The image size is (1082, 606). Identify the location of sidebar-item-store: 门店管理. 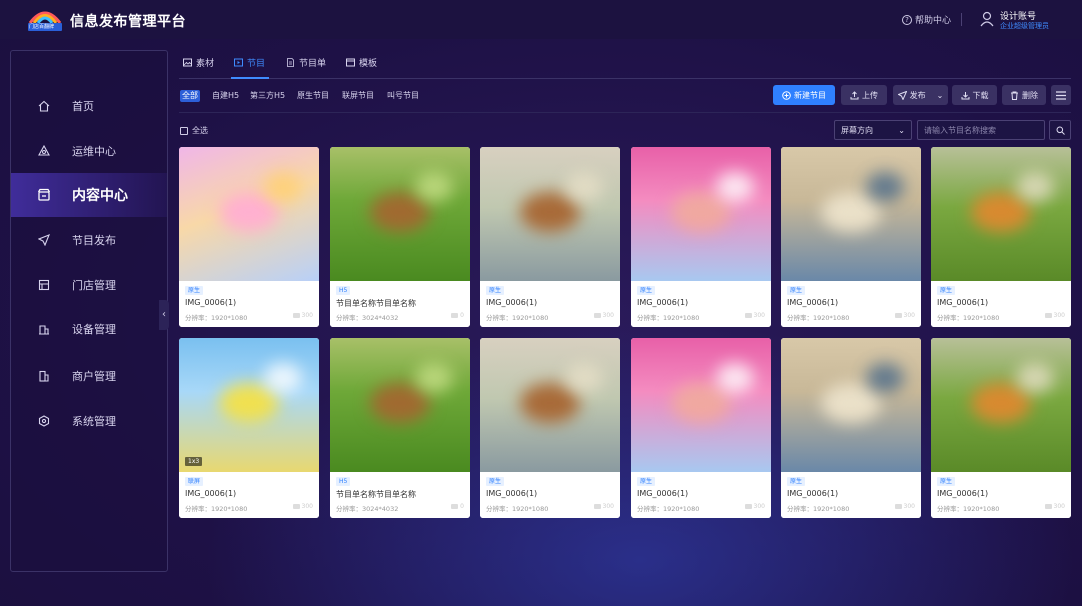
(89, 285).